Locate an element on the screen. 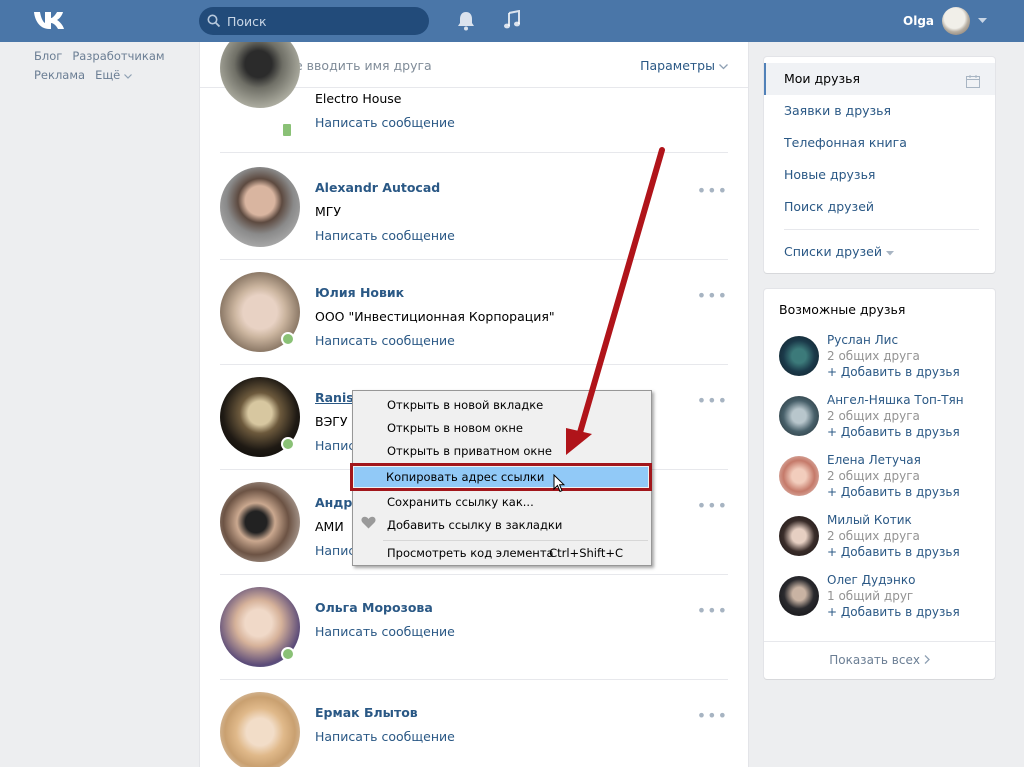 The image size is (1024, 767). user-menu: Olga is located at coordinates (945, 21).